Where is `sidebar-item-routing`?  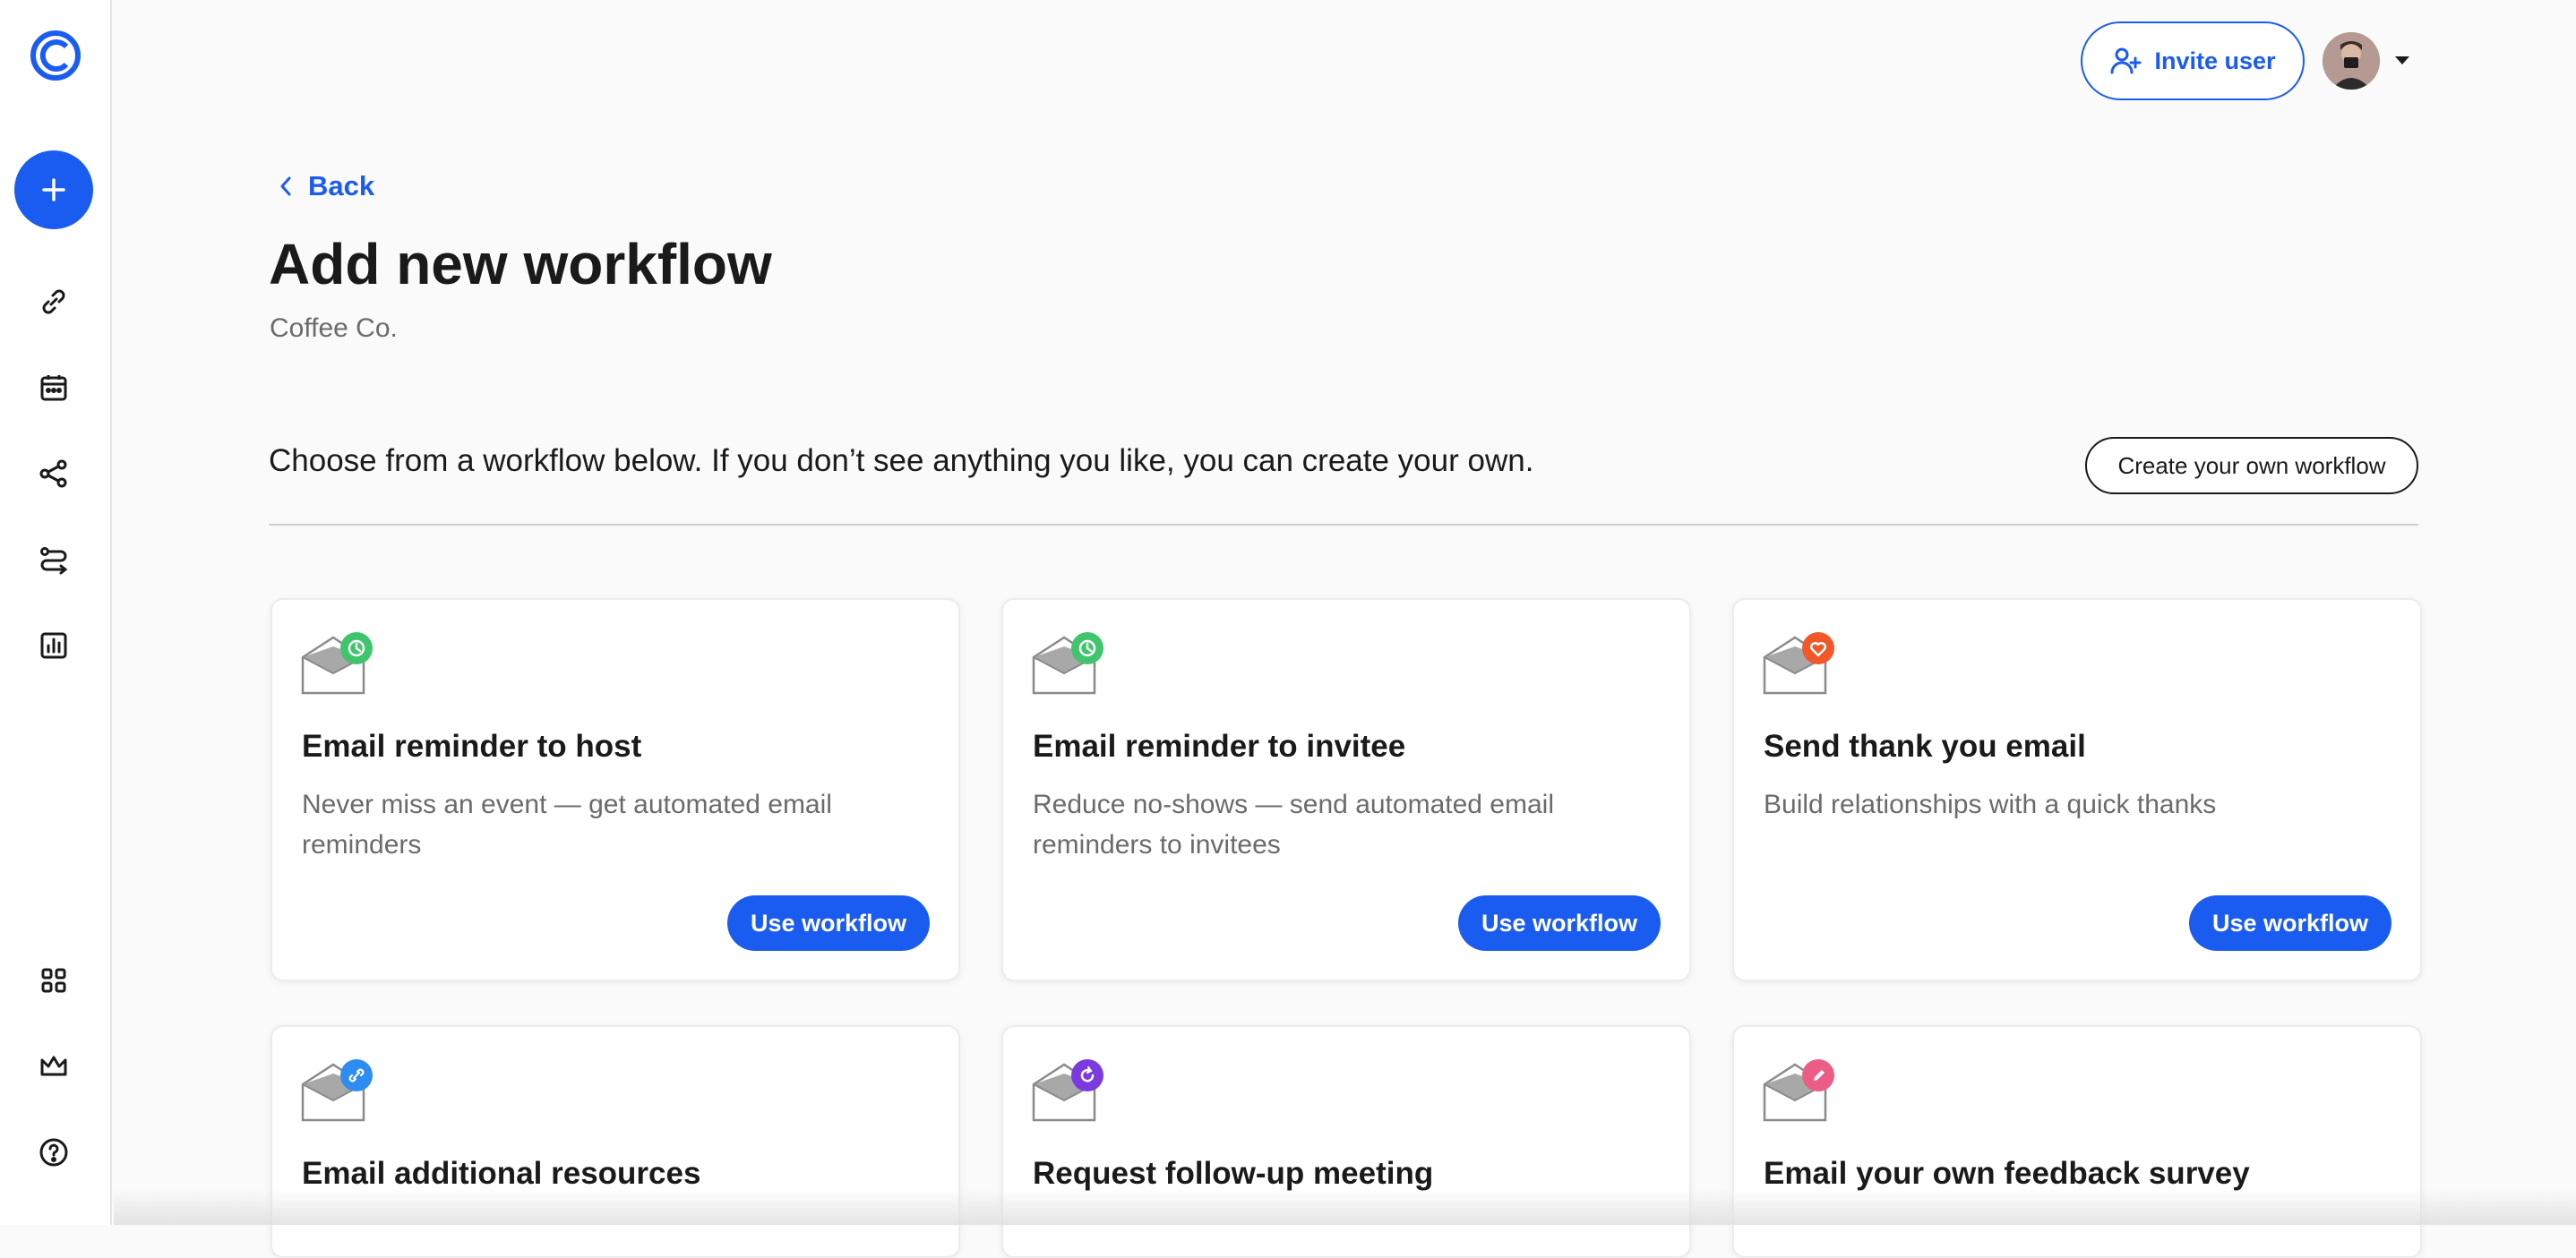
sidebar-item-routing is located at coordinates (54, 560).